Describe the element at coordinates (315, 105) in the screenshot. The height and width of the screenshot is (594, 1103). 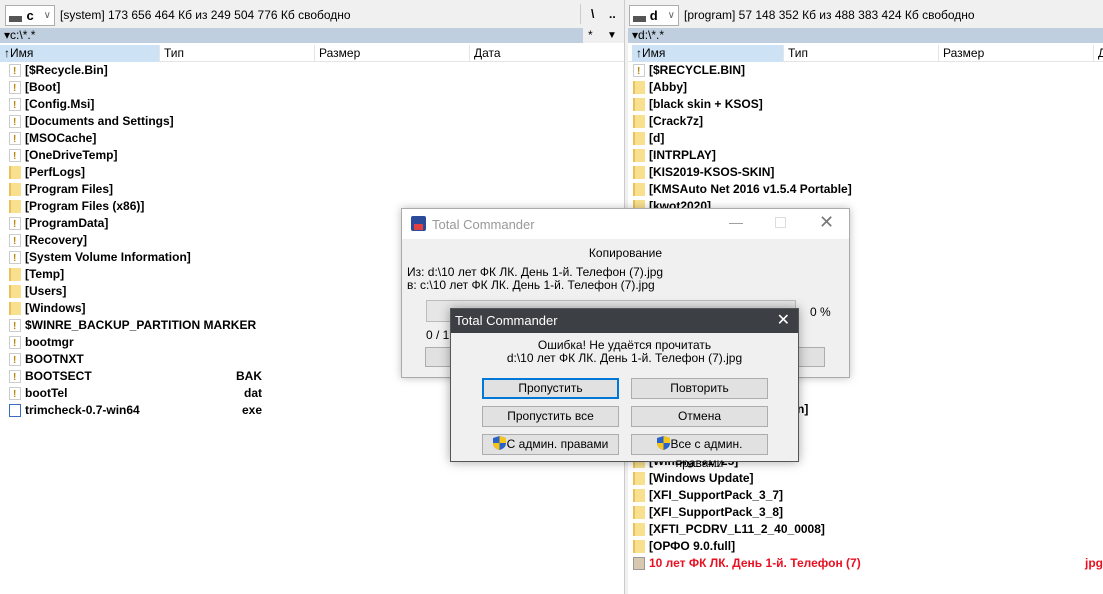
I see `file-row: [Config.Msi]` at that location.